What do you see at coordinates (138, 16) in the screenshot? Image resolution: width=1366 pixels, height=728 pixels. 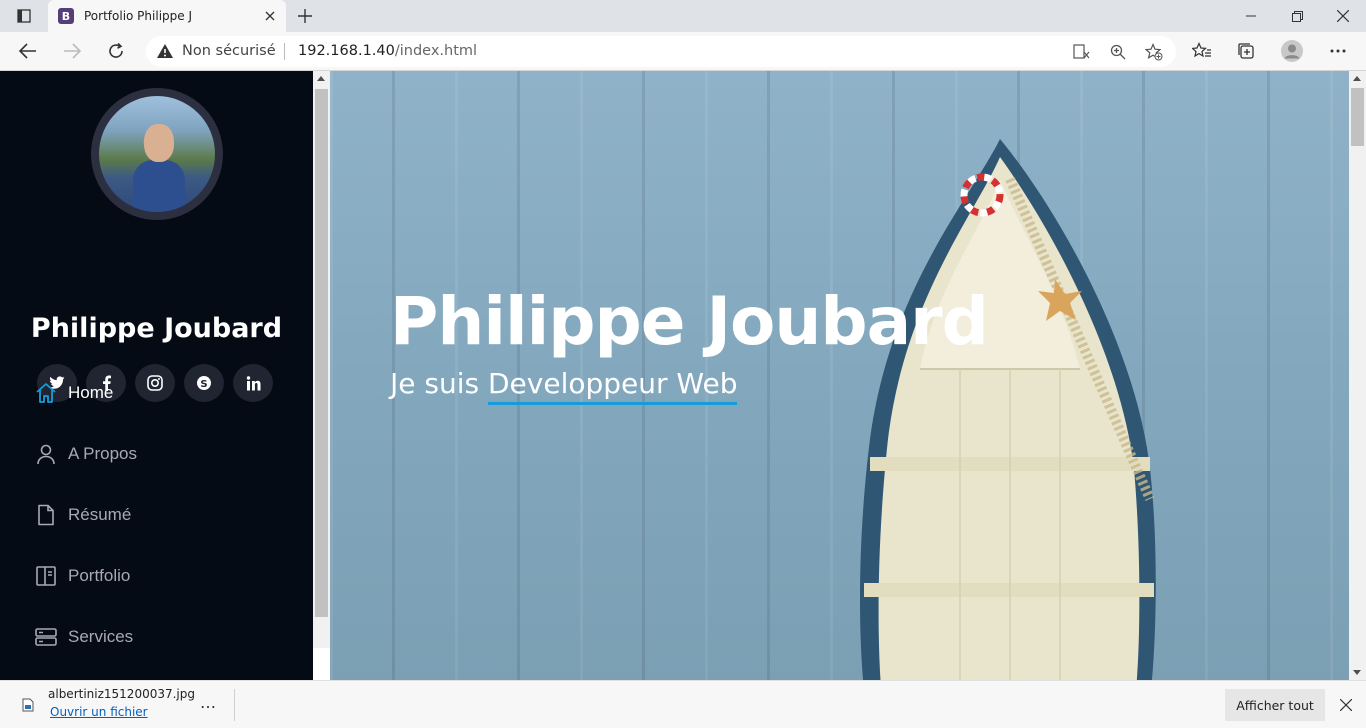 I see `tab-title: Portfolio Philippe J` at bounding box center [138, 16].